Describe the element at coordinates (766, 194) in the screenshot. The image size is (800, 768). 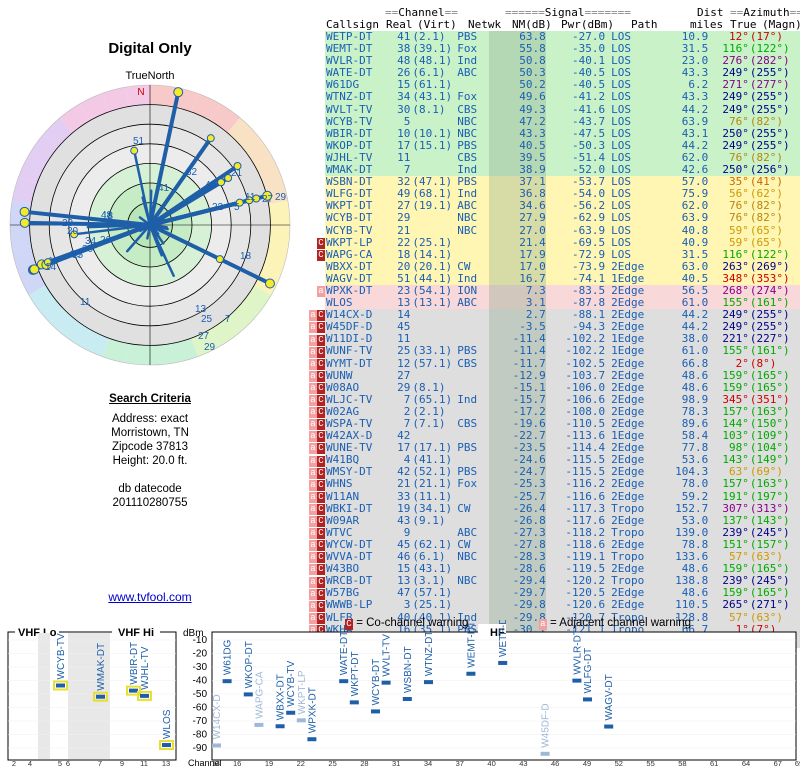
I see `azimuth-magn-cell: (62°)` at that location.